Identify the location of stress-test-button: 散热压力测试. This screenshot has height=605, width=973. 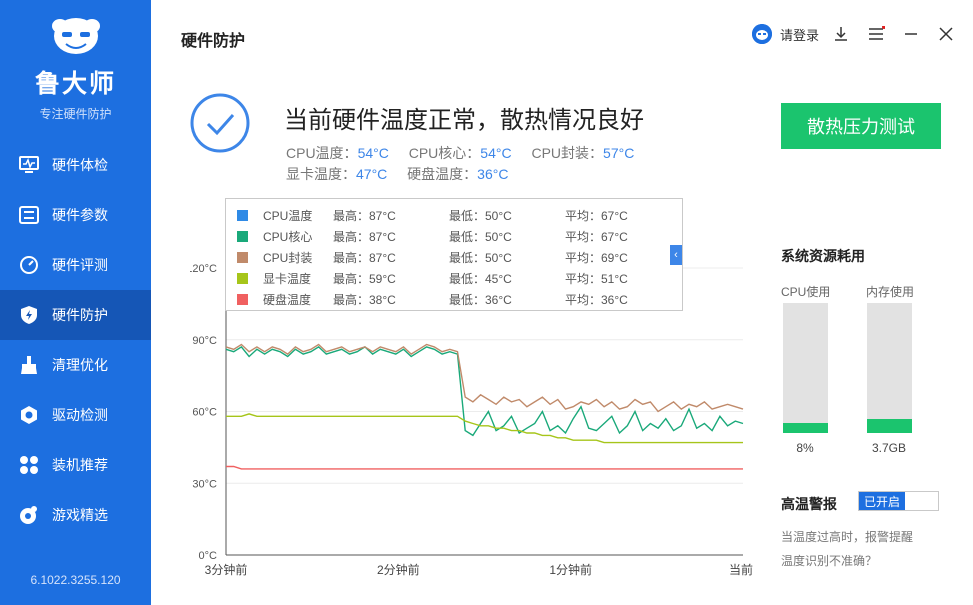
(861, 126).